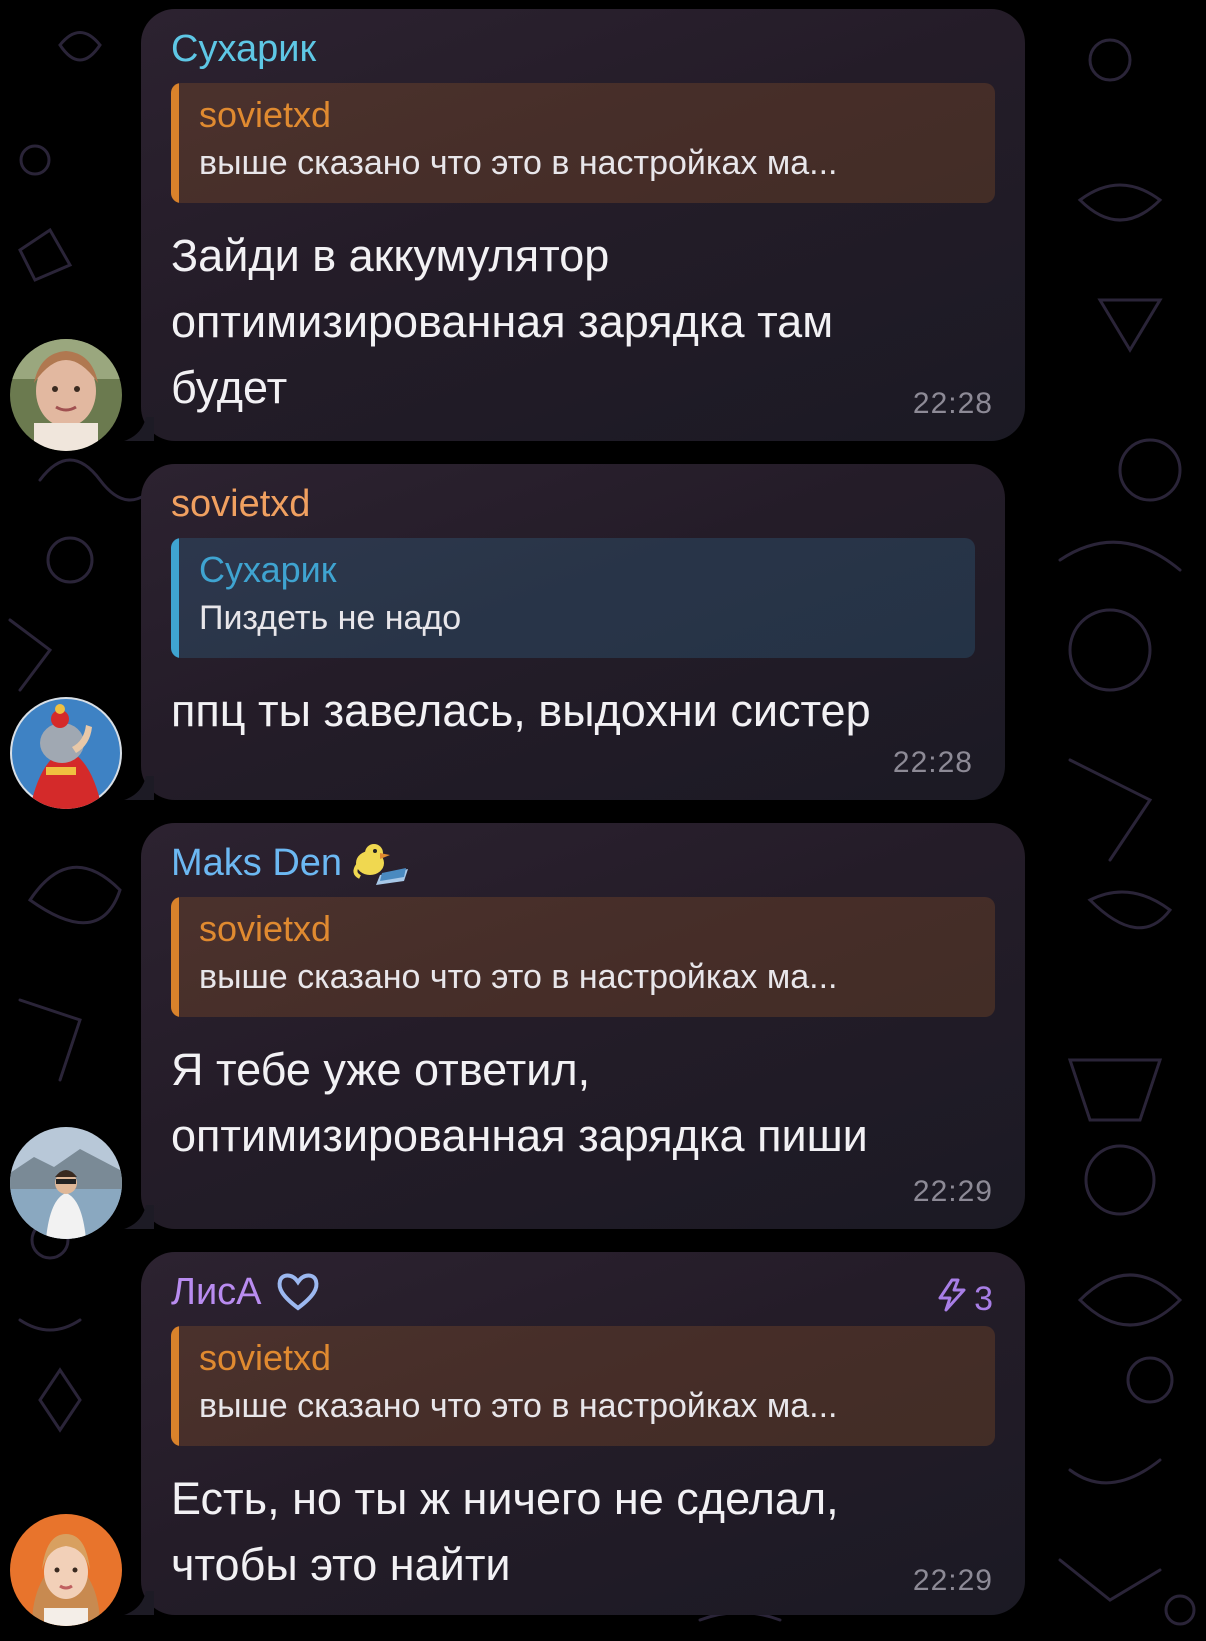 This screenshot has width=1206, height=1641. Describe the element at coordinates (382, 863) in the screenshot. I see `cartoon-duck-laptop-icon` at that location.